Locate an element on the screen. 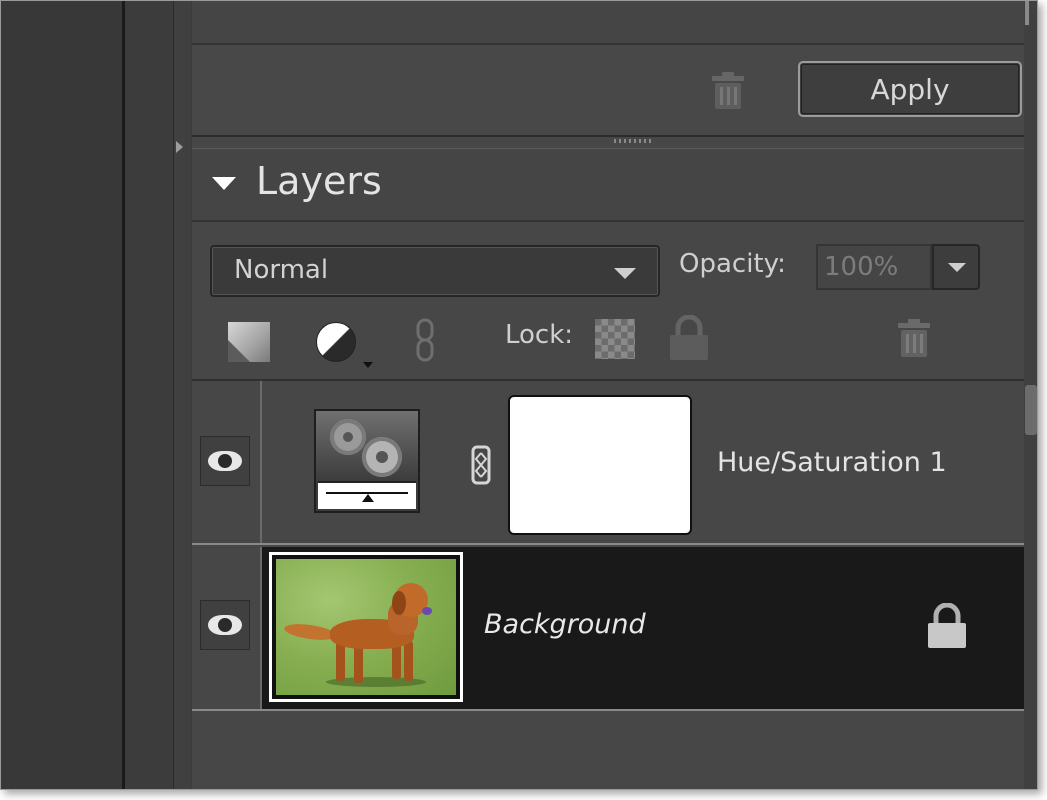 Image resolution: width=1047 pixels, height=800 pixels. lock-label: Lock: is located at coordinates (539, 335).